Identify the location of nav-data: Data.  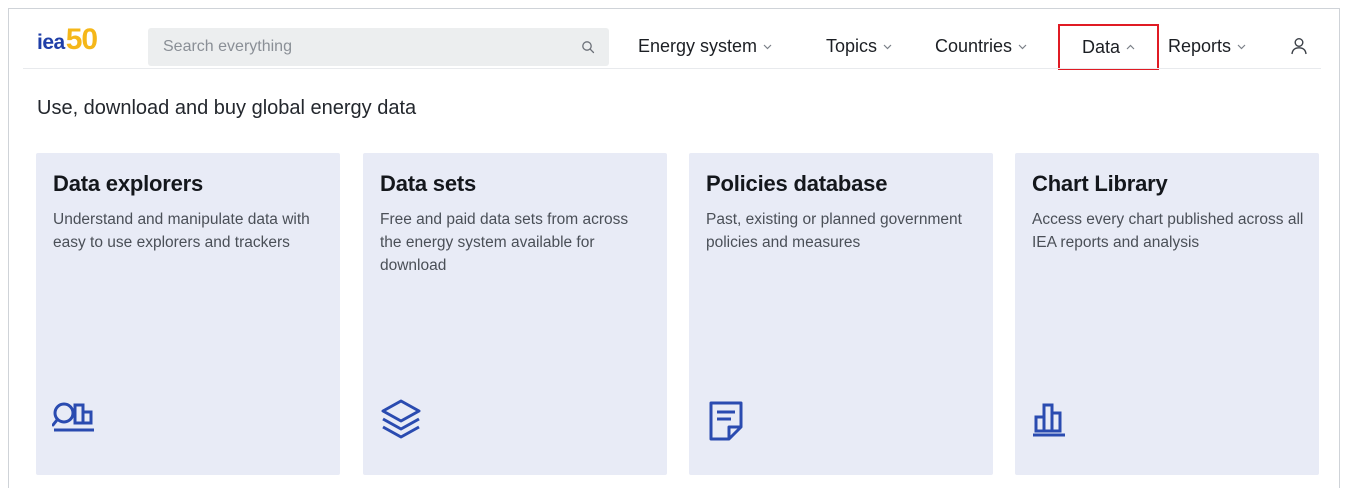
(1108, 47).